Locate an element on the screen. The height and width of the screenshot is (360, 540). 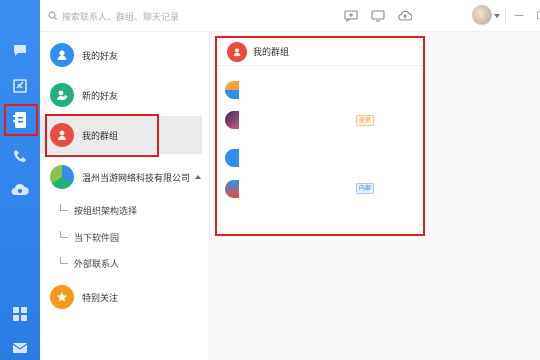
search-icon is located at coordinates (53, 16).